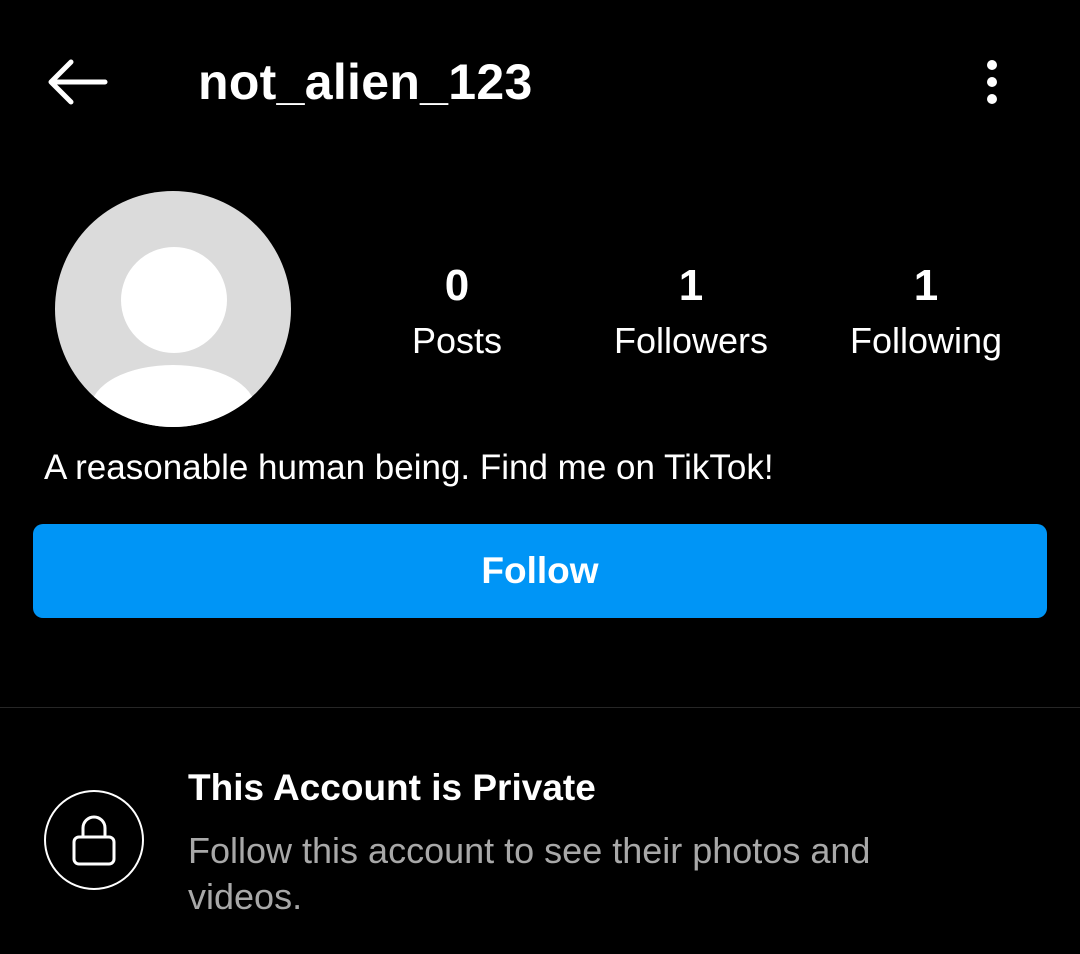 This screenshot has width=1080, height=954. I want to click on profile-username: not_alien_123, so click(365, 82).